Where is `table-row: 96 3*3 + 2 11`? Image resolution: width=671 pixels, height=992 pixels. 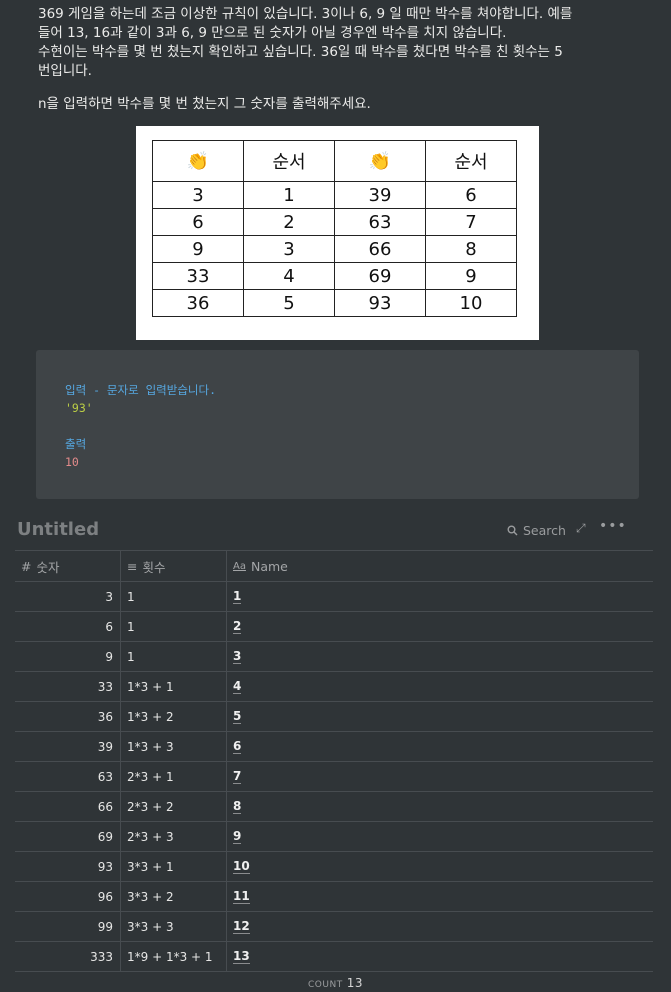
table-row: 96 3*3 + 2 11 is located at coordinates (334, 897).